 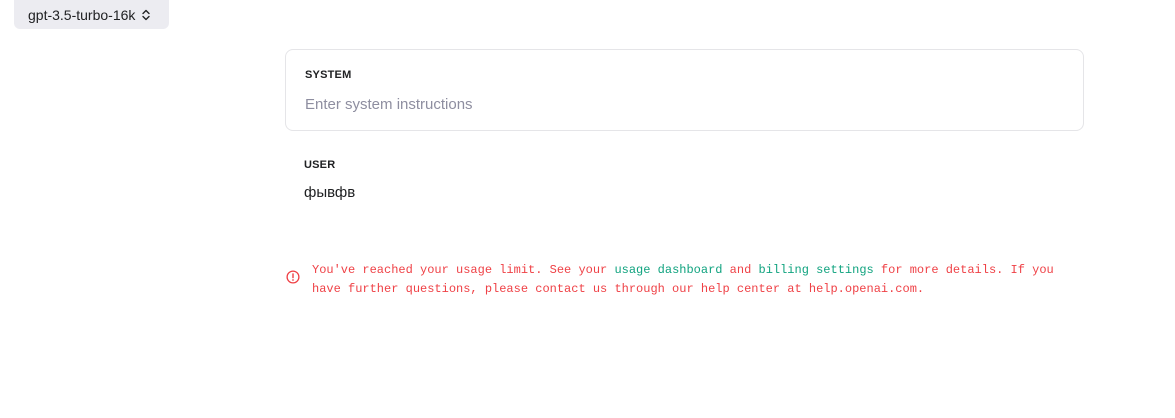 I want to click on user-message-text: фывфв, so click(x=329, y=192).